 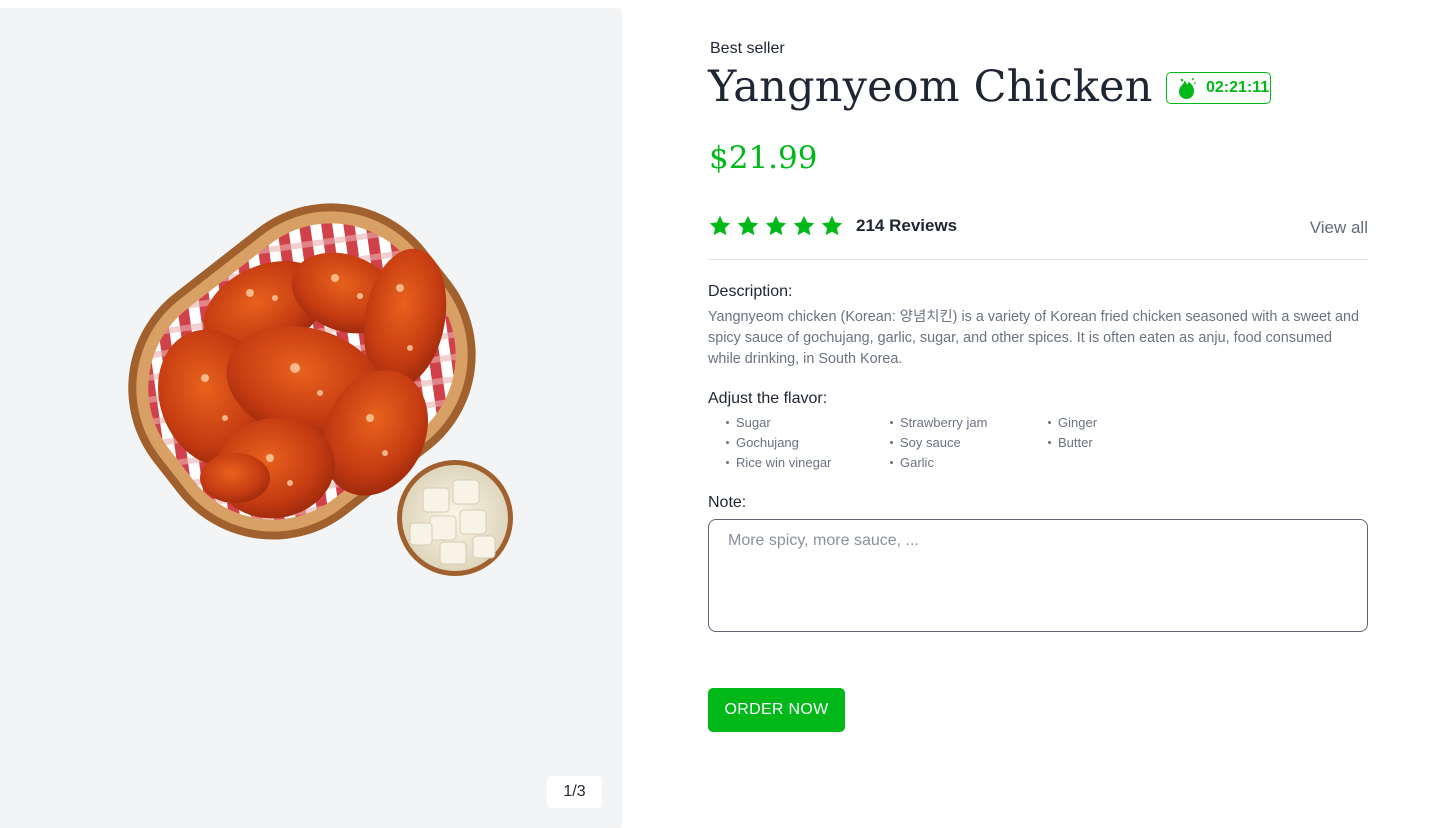 What do you see at coordinates (1038, 575) in the screenshot?
I see `note-input` at bounding box center [1038, 575].